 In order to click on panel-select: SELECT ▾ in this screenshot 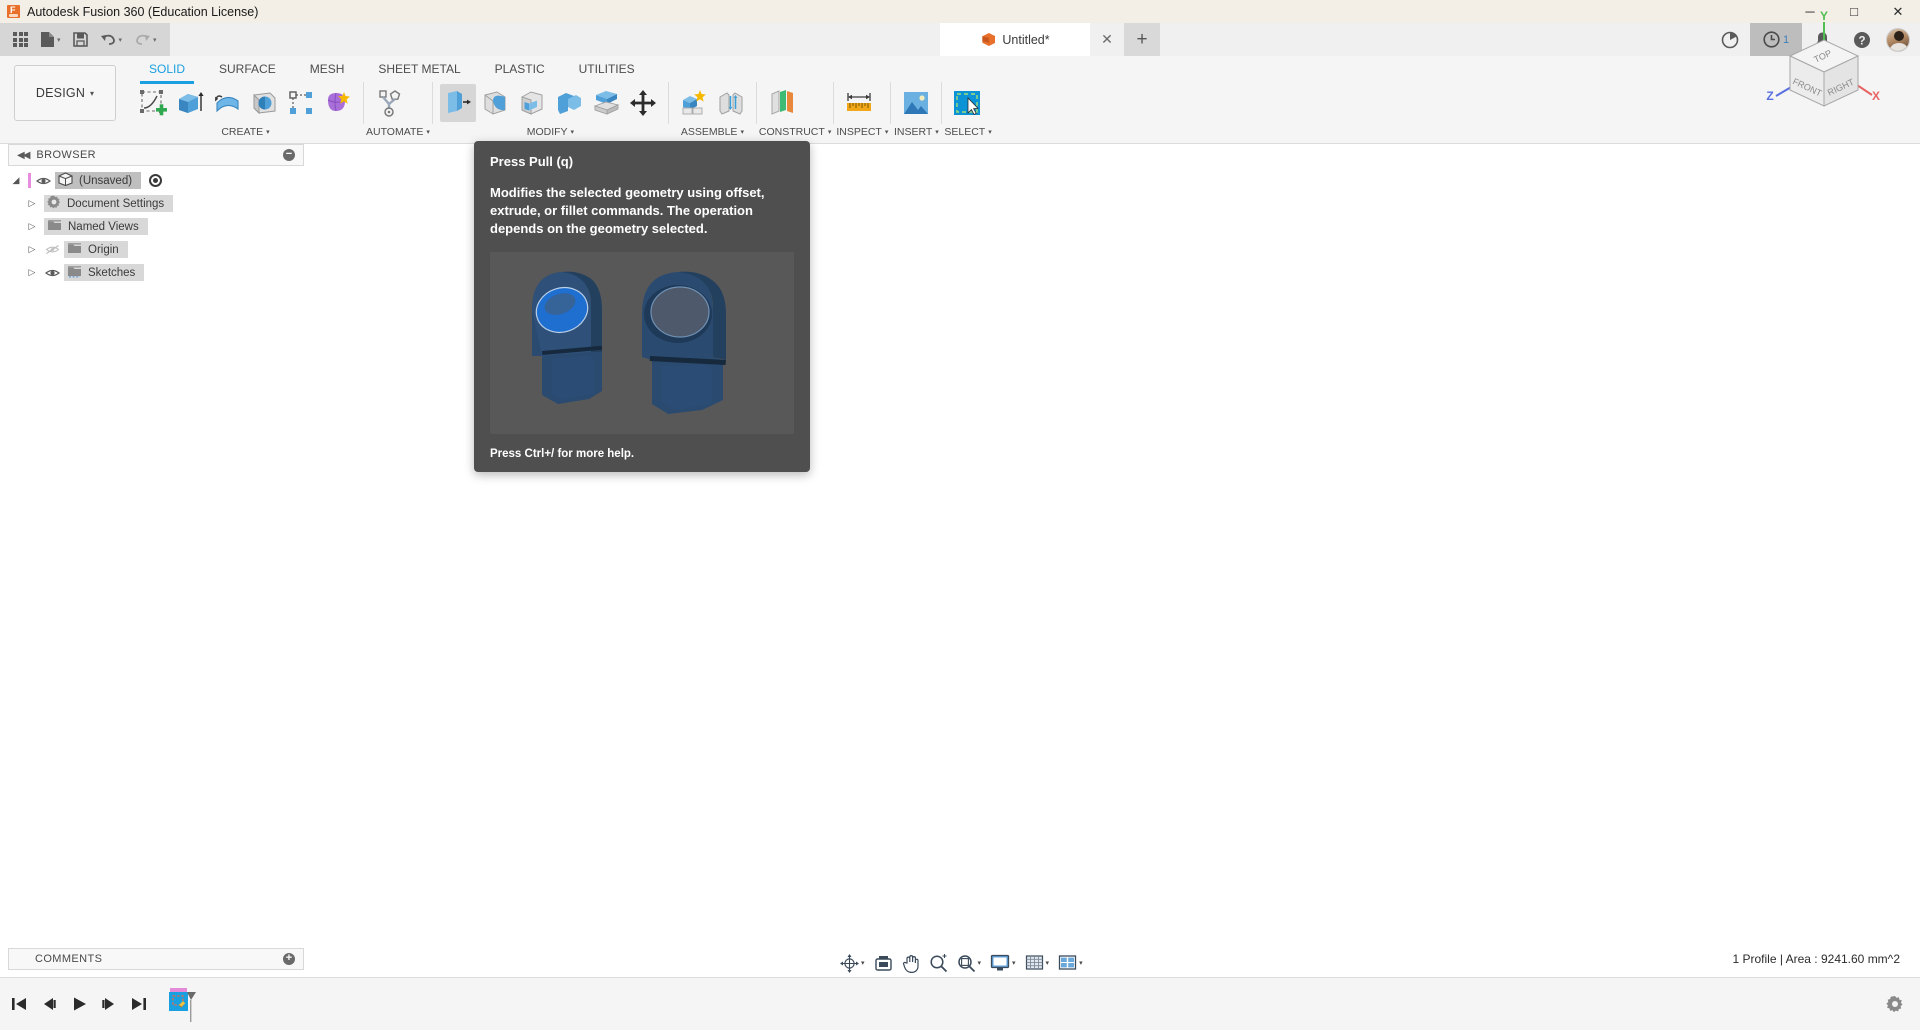, I will do `click(968, 113)`.